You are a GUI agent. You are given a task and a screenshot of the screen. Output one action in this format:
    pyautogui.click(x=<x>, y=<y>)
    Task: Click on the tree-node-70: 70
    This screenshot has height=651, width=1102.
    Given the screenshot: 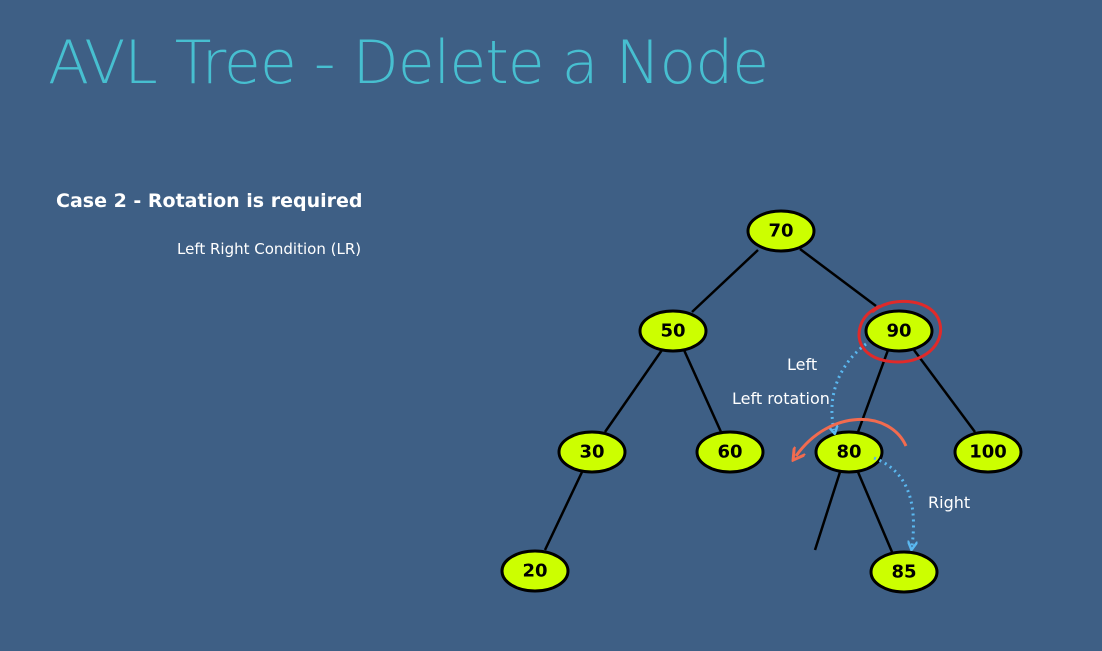 What is the action you would take?
    pyautogui.click(x=781, y=231)
    